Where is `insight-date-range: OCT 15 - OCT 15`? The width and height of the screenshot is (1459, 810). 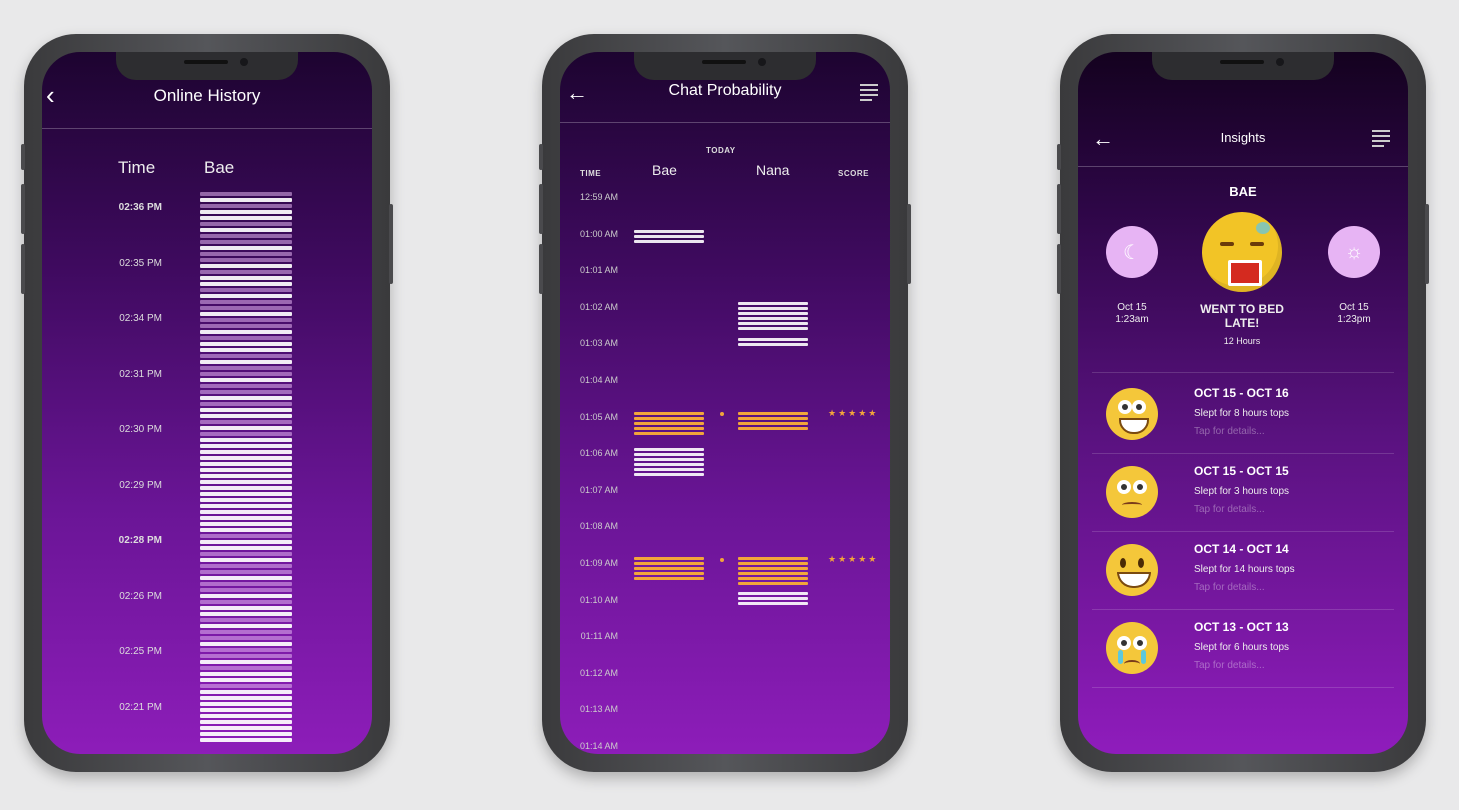
insight-date-range: OCT 15 - OCT 15 is located at coordinates (1241, 471).